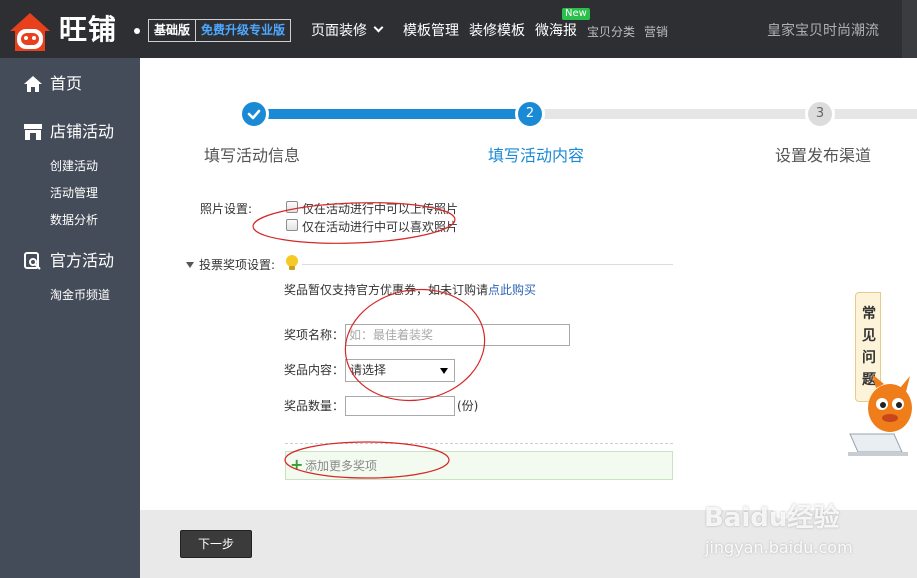 This screenshot has height=578, width=917. What do you see at coordinates (33, 84) in the screenshot?
I see `home-icon` at bounding box center [33, 84].